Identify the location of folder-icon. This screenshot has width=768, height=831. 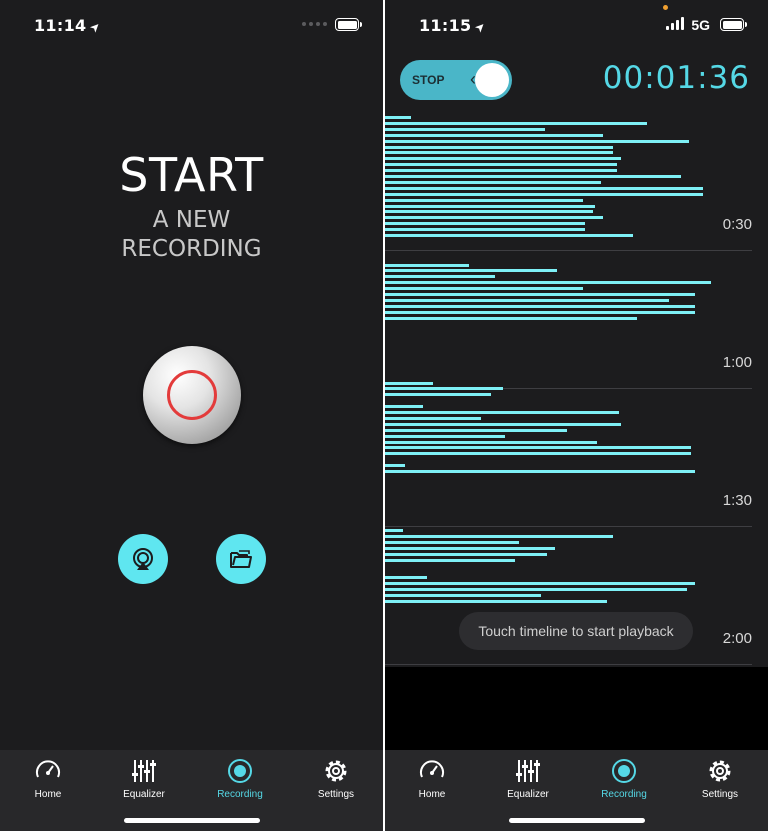
(241, 559).